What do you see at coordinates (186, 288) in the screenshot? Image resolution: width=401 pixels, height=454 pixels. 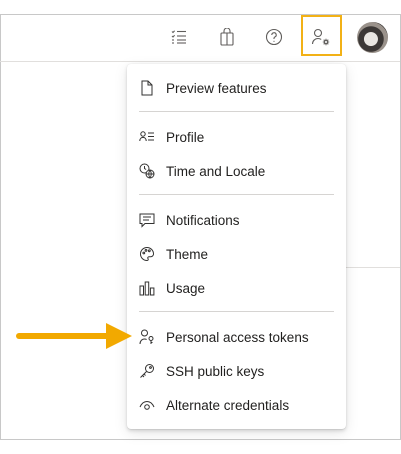 I see `menu-item-label: Usage` at bounding box center [186, 288].